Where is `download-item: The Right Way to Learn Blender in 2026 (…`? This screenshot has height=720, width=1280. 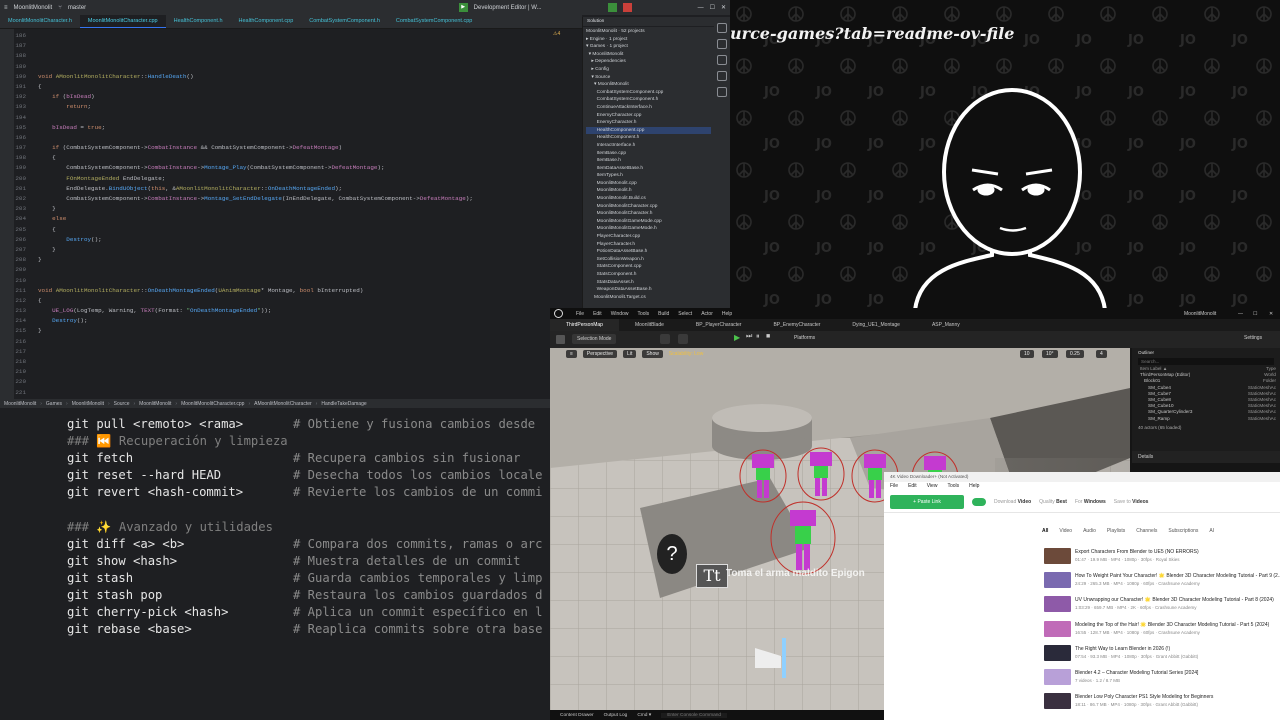 download-item: The Right Way to Learn Blender in 2026 (… is located at coordinates (1162, 655).